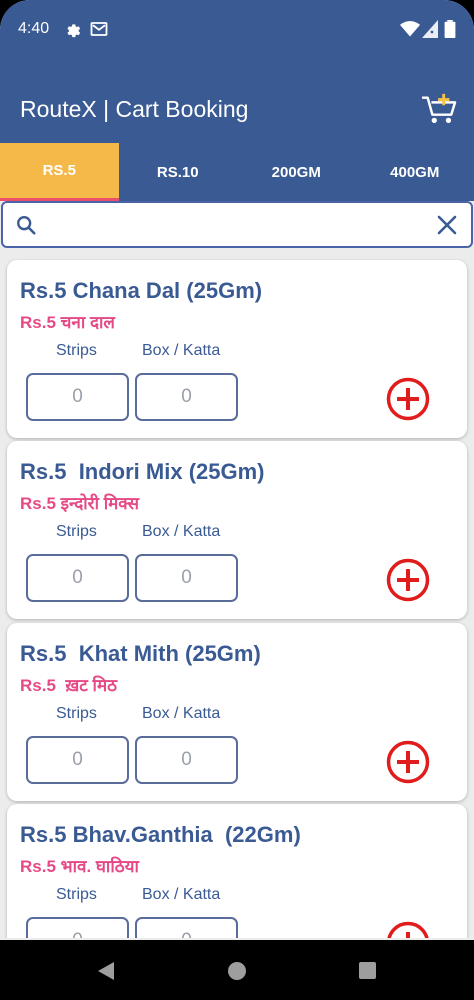 Image resolution: width=474 pixels, height=1000 pixels. I want to click on tab-200gm: 200GM, so click(296, 172).